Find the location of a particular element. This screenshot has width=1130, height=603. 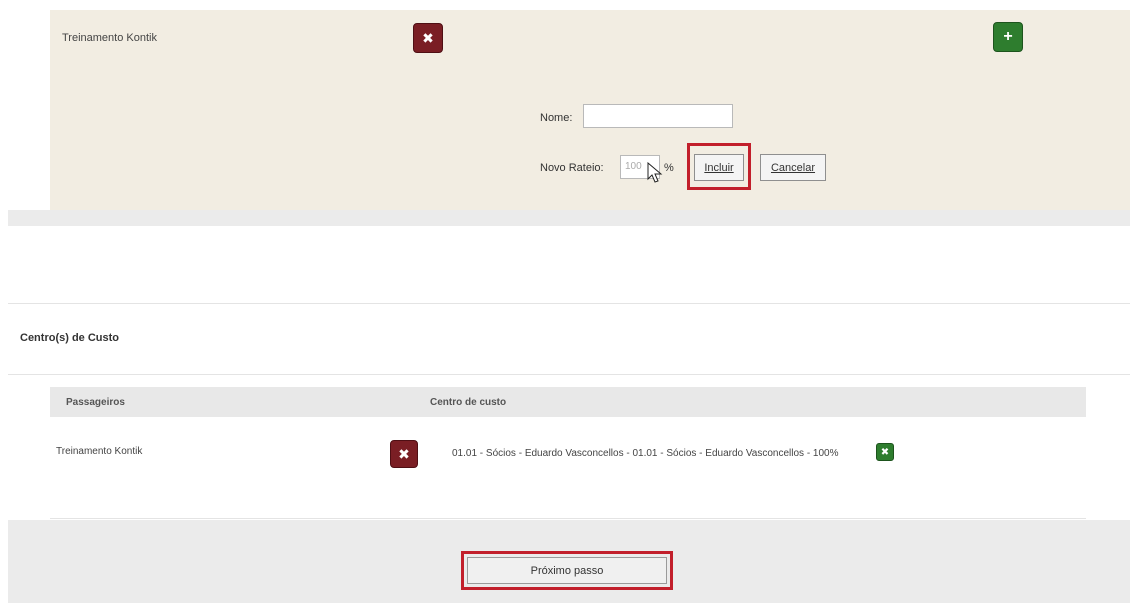

section-title: Centro(s) de Custo is located at coordinates (69, 338).